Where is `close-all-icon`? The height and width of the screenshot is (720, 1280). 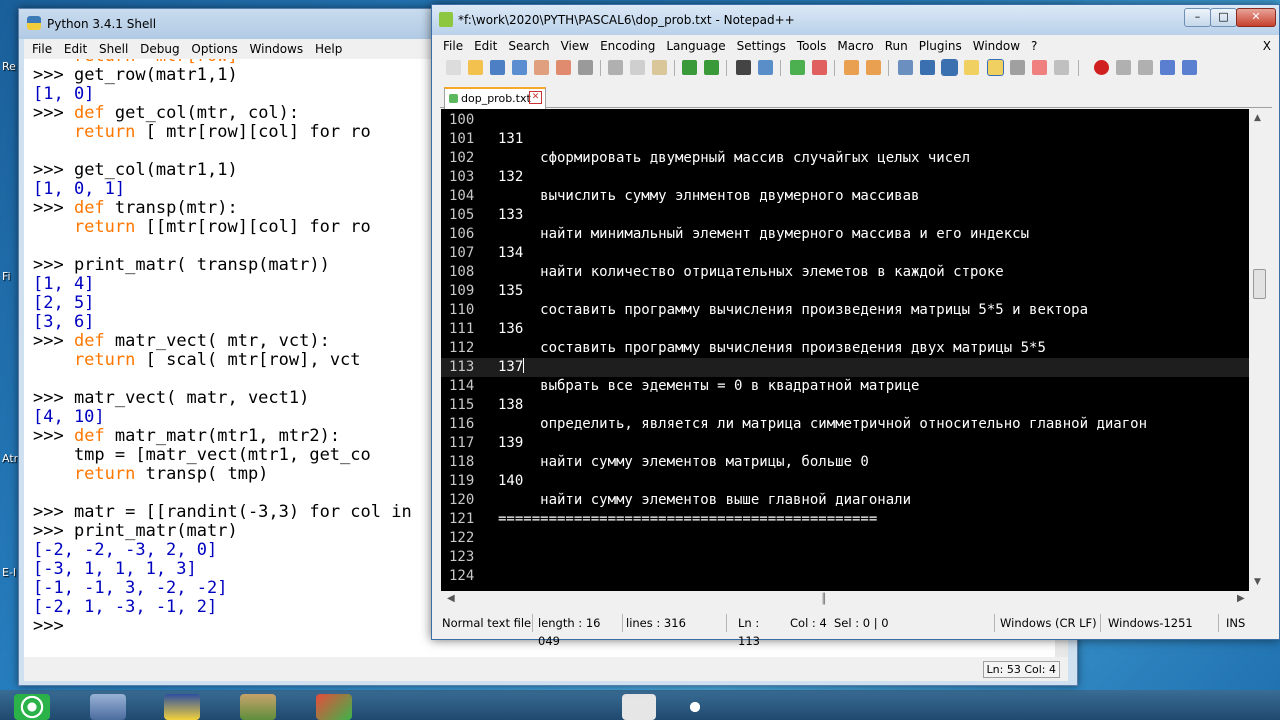 close-all-icon is located at coordinates (563, 67).